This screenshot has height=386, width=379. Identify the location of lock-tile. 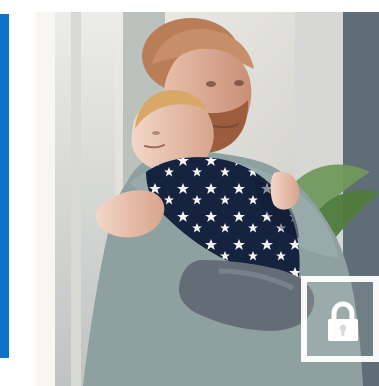
(340, 319).